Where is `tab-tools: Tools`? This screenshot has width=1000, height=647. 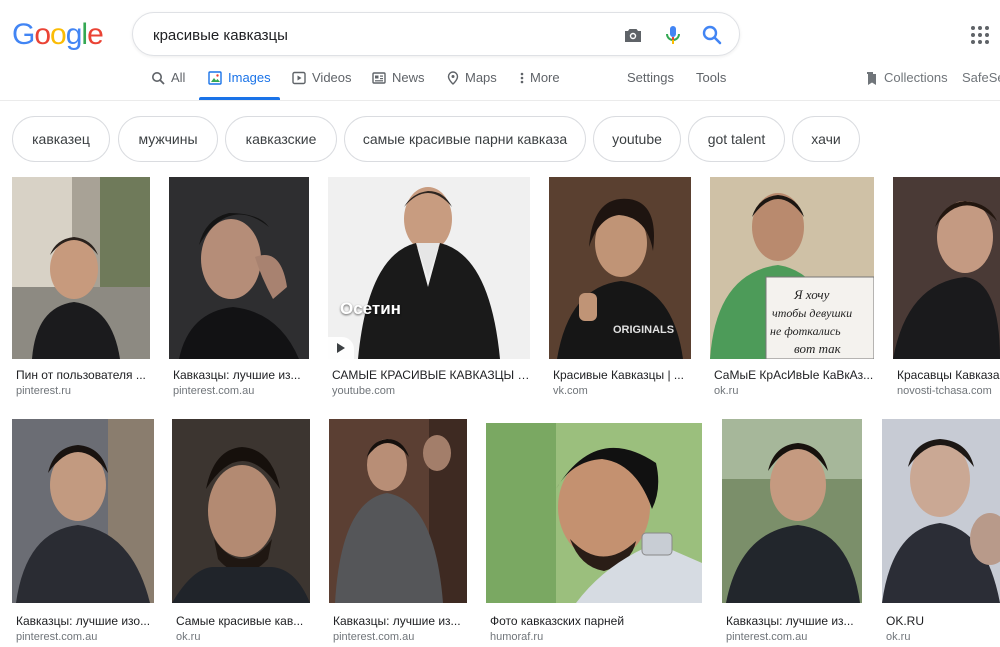
tab-tools: Tools is located at coordinates (711, 85).